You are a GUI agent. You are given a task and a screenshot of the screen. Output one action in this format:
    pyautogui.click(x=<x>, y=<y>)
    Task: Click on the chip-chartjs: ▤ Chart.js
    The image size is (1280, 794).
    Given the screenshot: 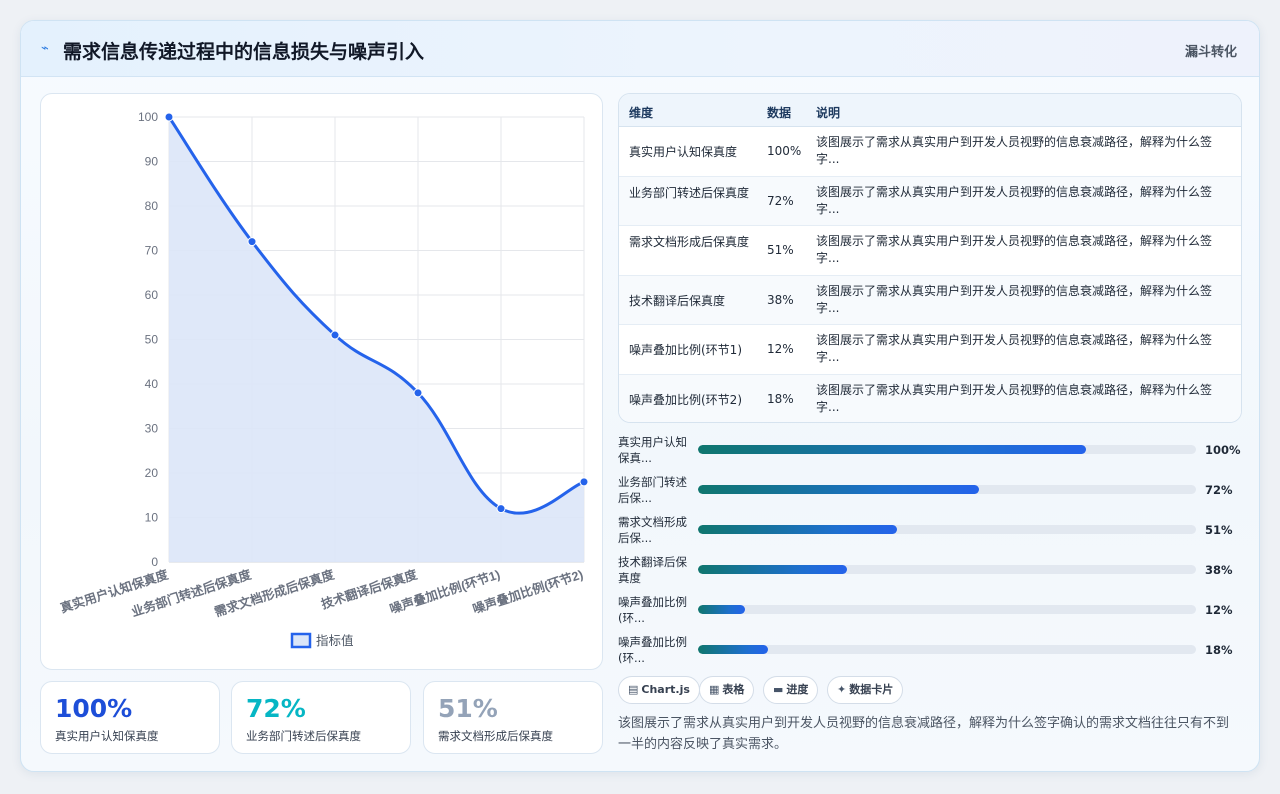 What is the action you would take?
    pyautogui.click(x=659, y=690)
    